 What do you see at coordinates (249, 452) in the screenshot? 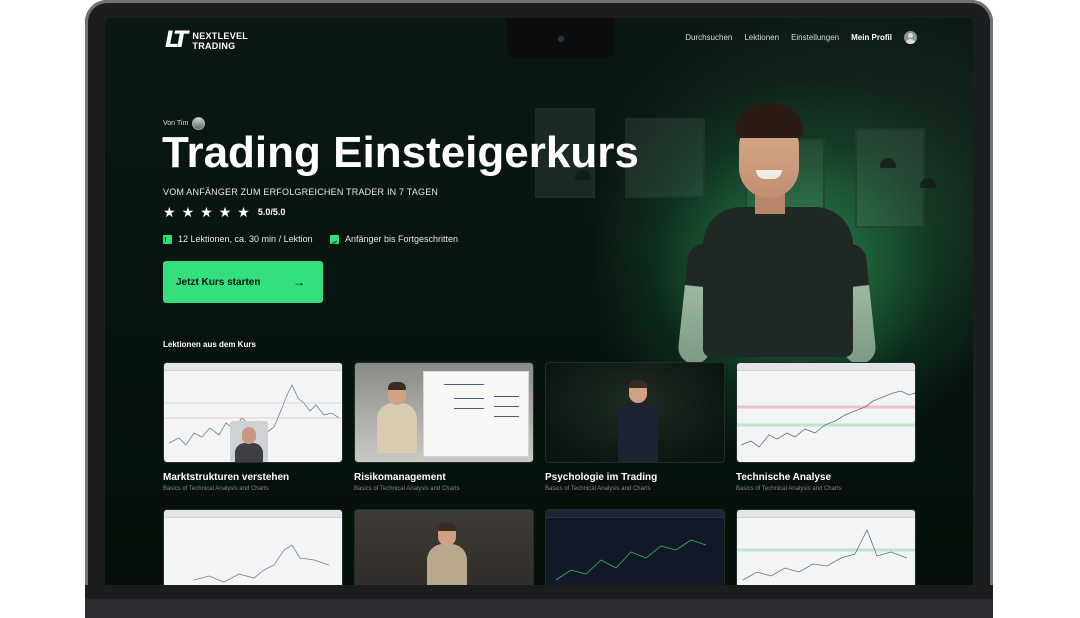
I see `webcam-person-body` at bounding box center [249, 452].